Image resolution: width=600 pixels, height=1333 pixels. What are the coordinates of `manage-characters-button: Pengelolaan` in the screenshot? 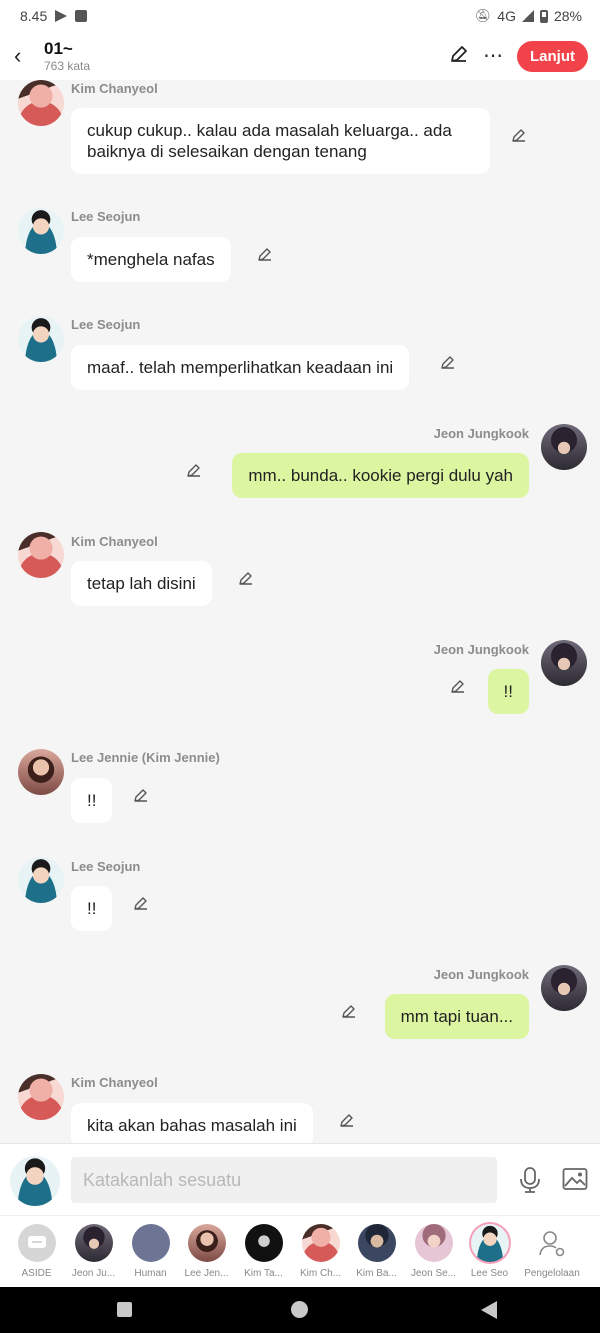 It's located at (552, 1251).